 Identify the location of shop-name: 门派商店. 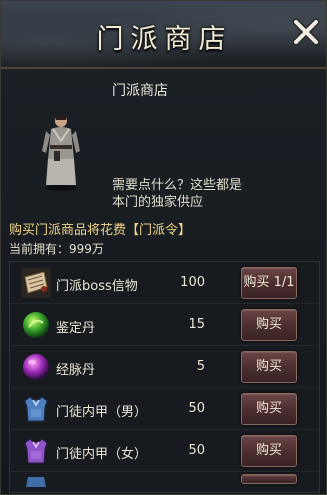
(140, 91).